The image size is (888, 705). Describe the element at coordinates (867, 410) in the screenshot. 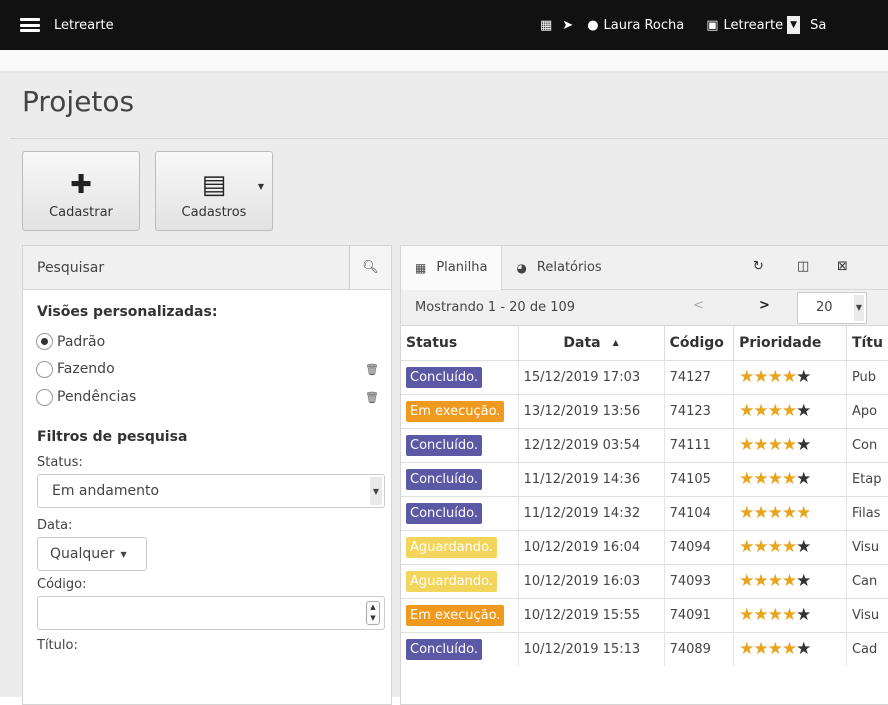

I see `title-cell: Apo` at that location.